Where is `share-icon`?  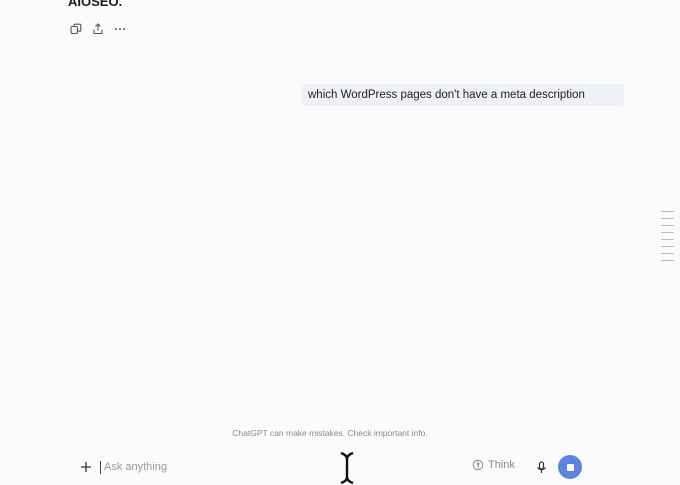 share-icon is located at coordinates (98, 29).